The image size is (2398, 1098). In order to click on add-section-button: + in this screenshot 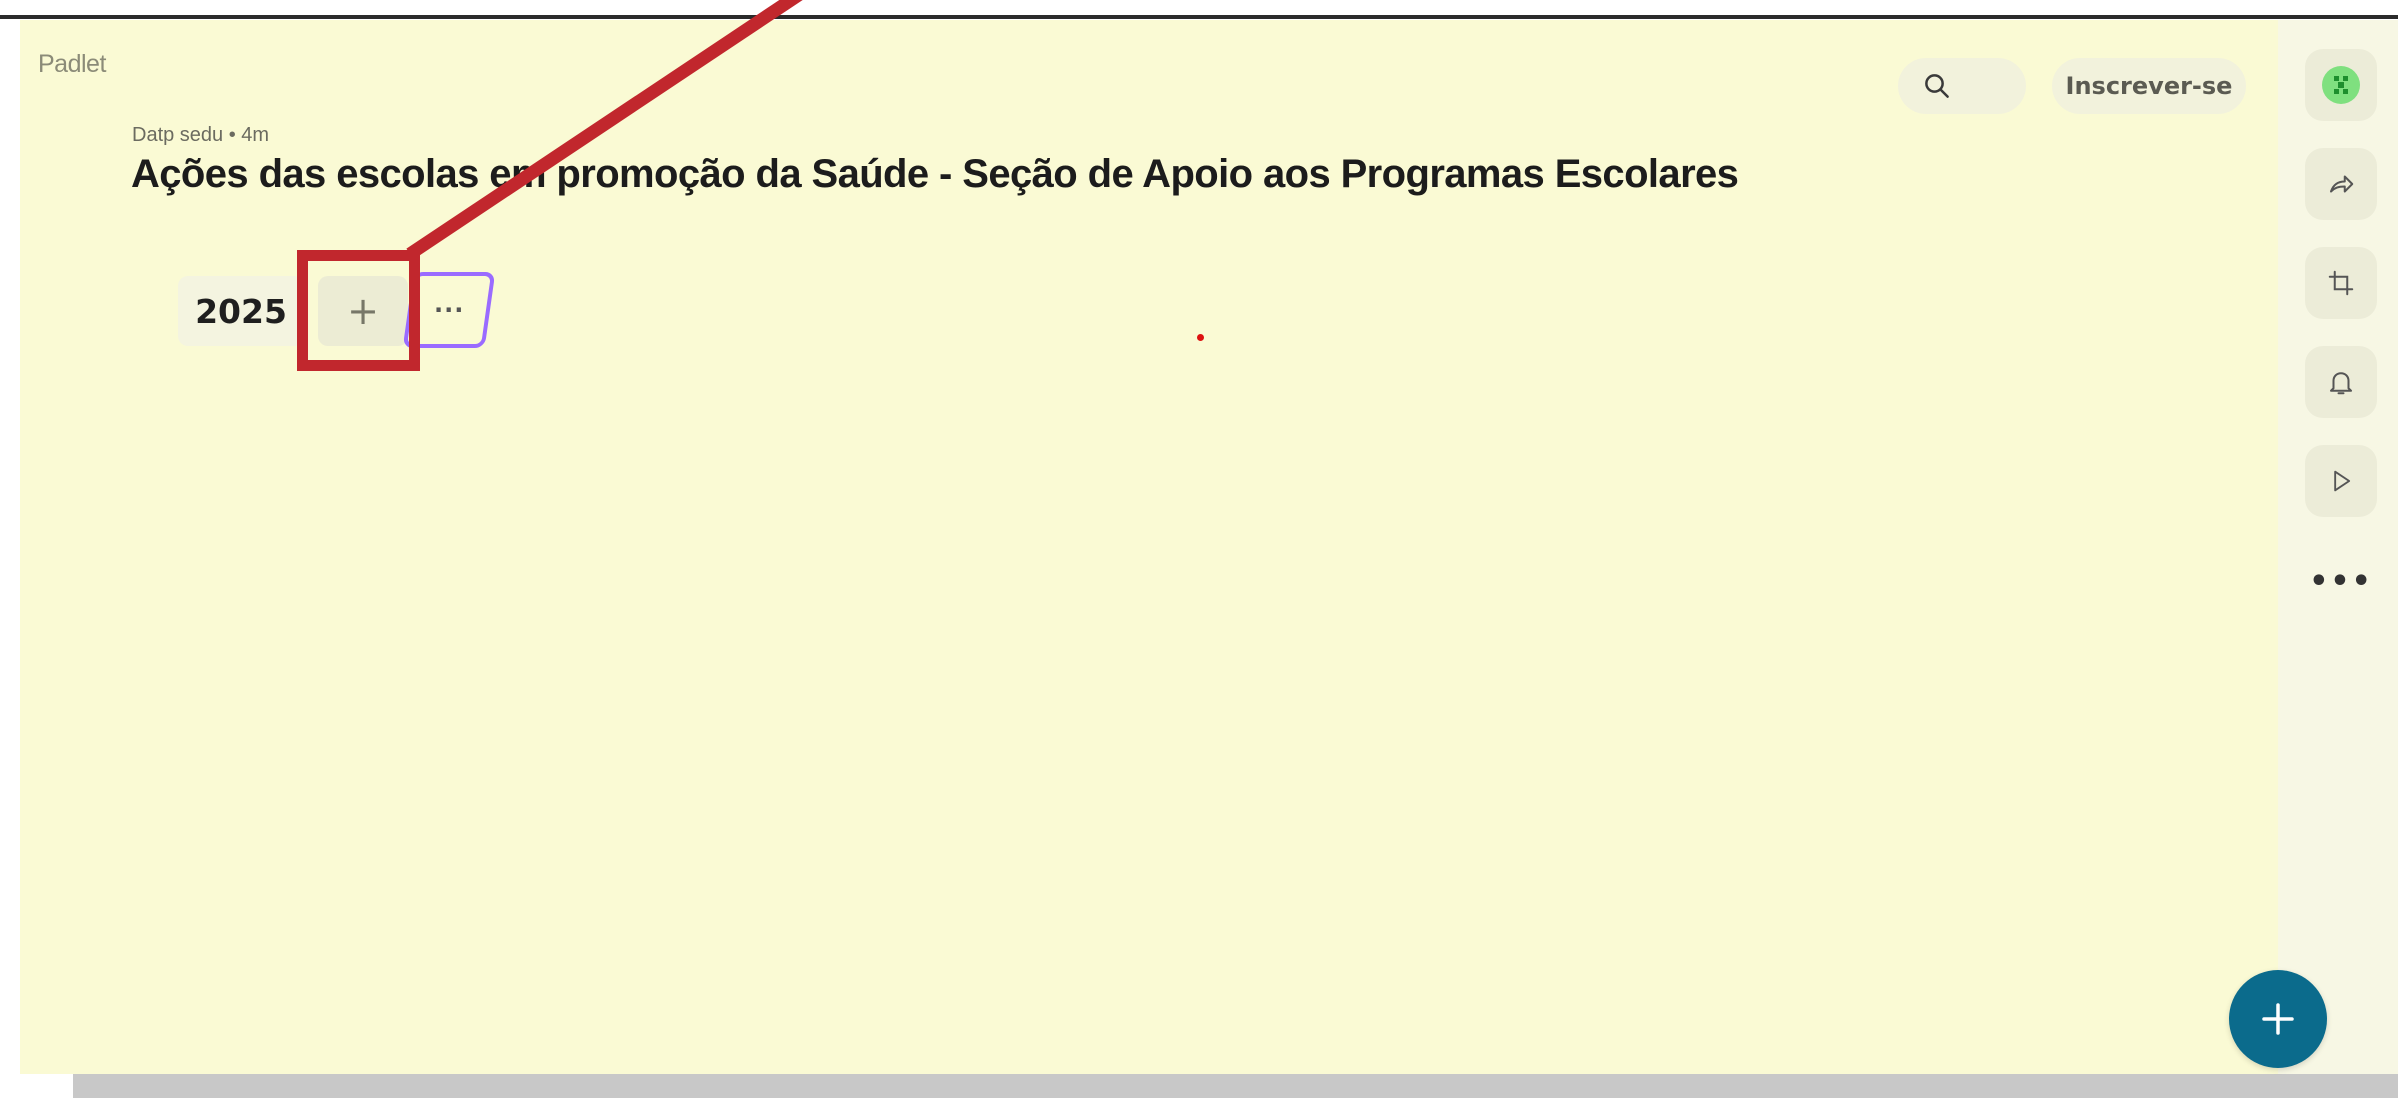, I will do `click(363, 311)`.